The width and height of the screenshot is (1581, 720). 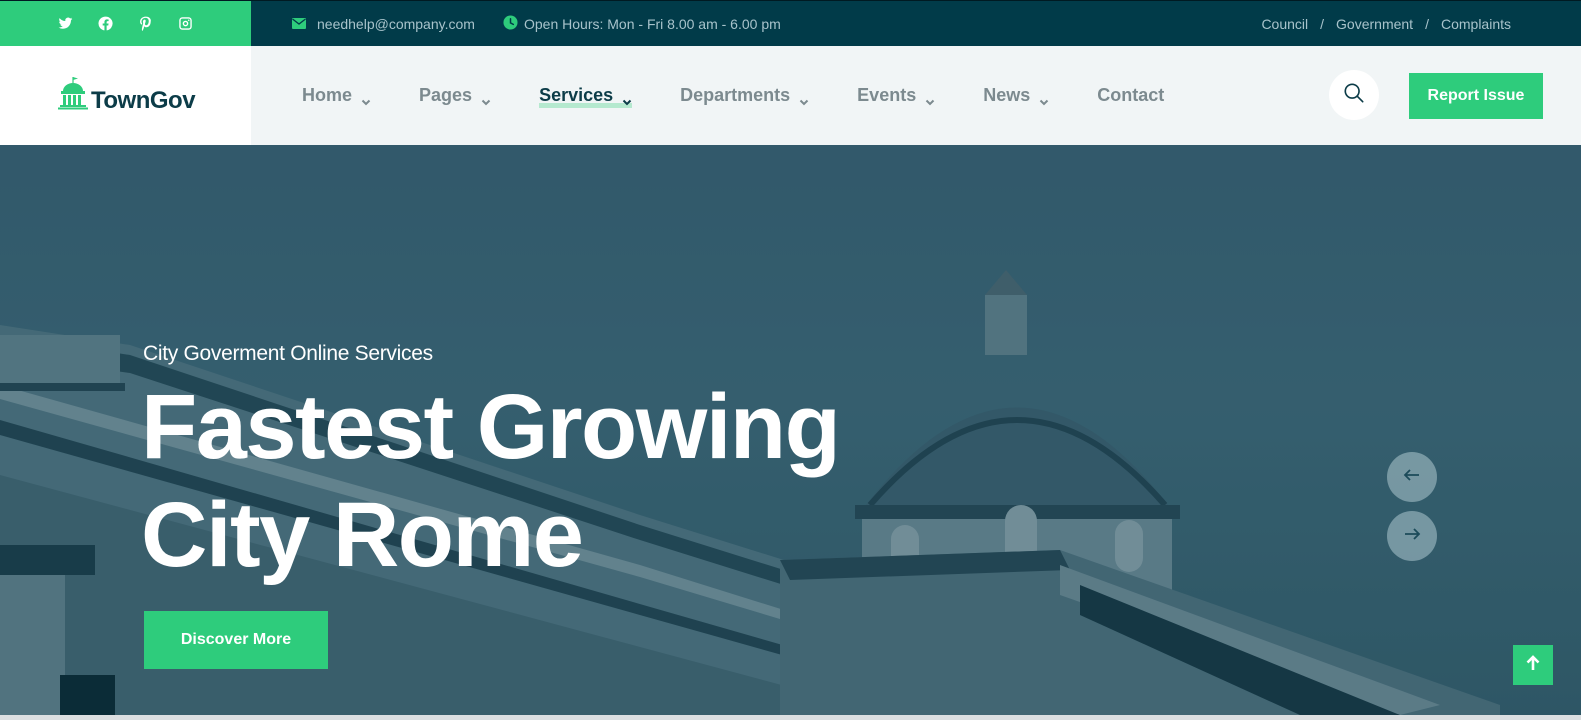 What do you see at coordinates (735, 95) in the screenshot?
I see `nav-label: Departments` at bounding box center [735, 95].